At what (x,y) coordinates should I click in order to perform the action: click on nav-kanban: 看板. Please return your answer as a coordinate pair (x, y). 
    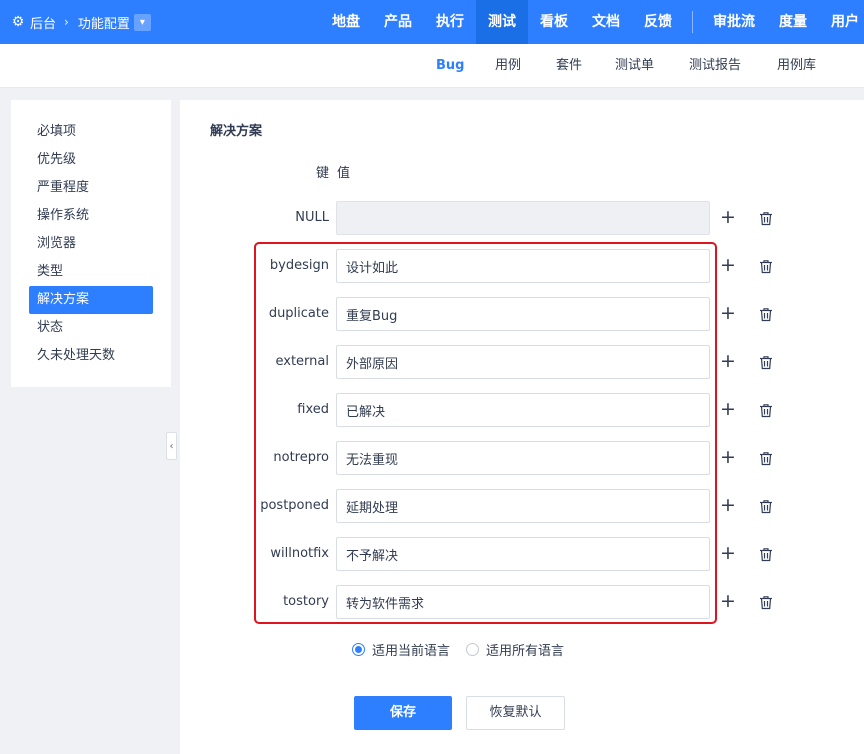
    Looking at the image, I should click on (554, 22).